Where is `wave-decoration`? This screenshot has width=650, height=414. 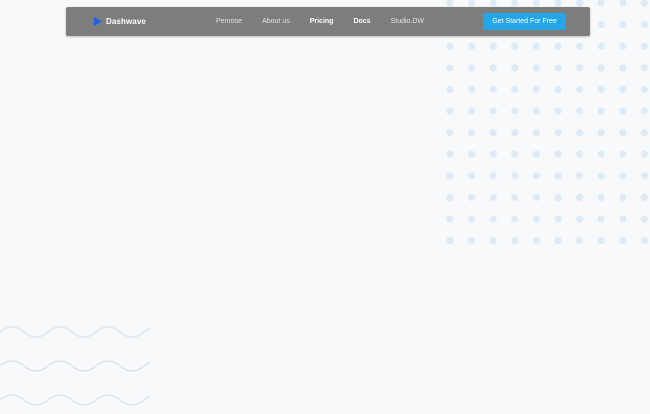
wave-decoration is located at coordinates (75, 365).